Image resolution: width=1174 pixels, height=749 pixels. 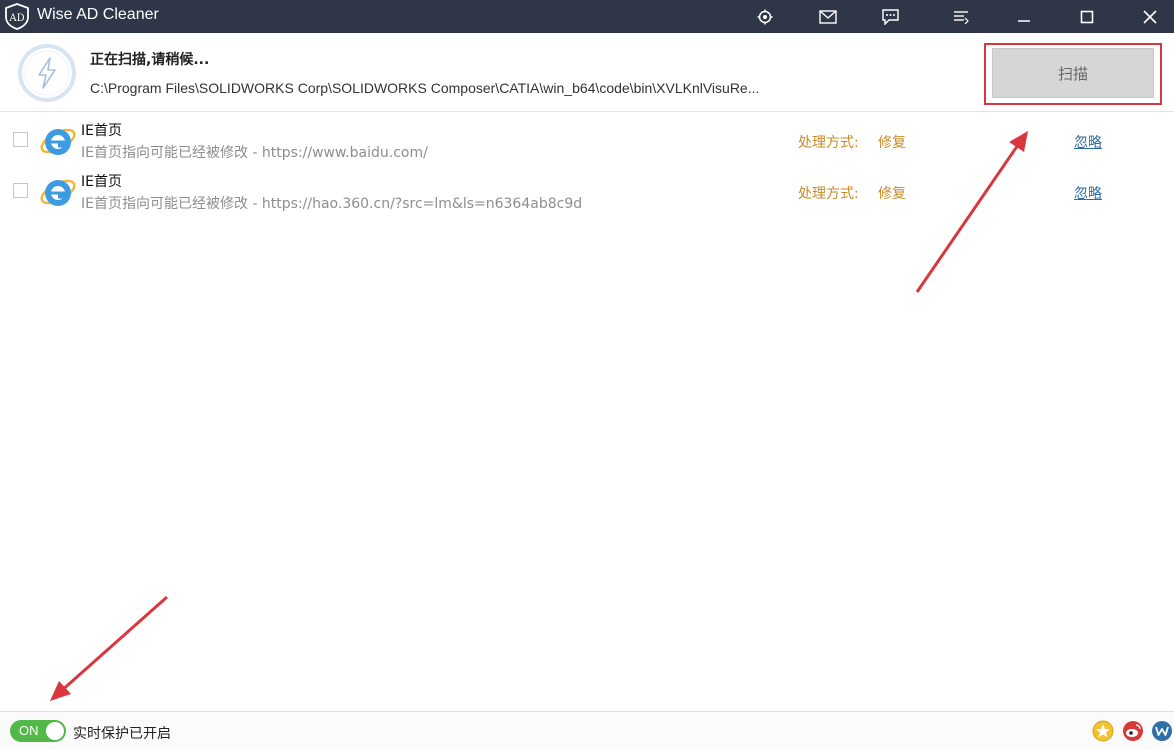 I want to click on scan-button: 扫描, so click(x=1073, y=73).